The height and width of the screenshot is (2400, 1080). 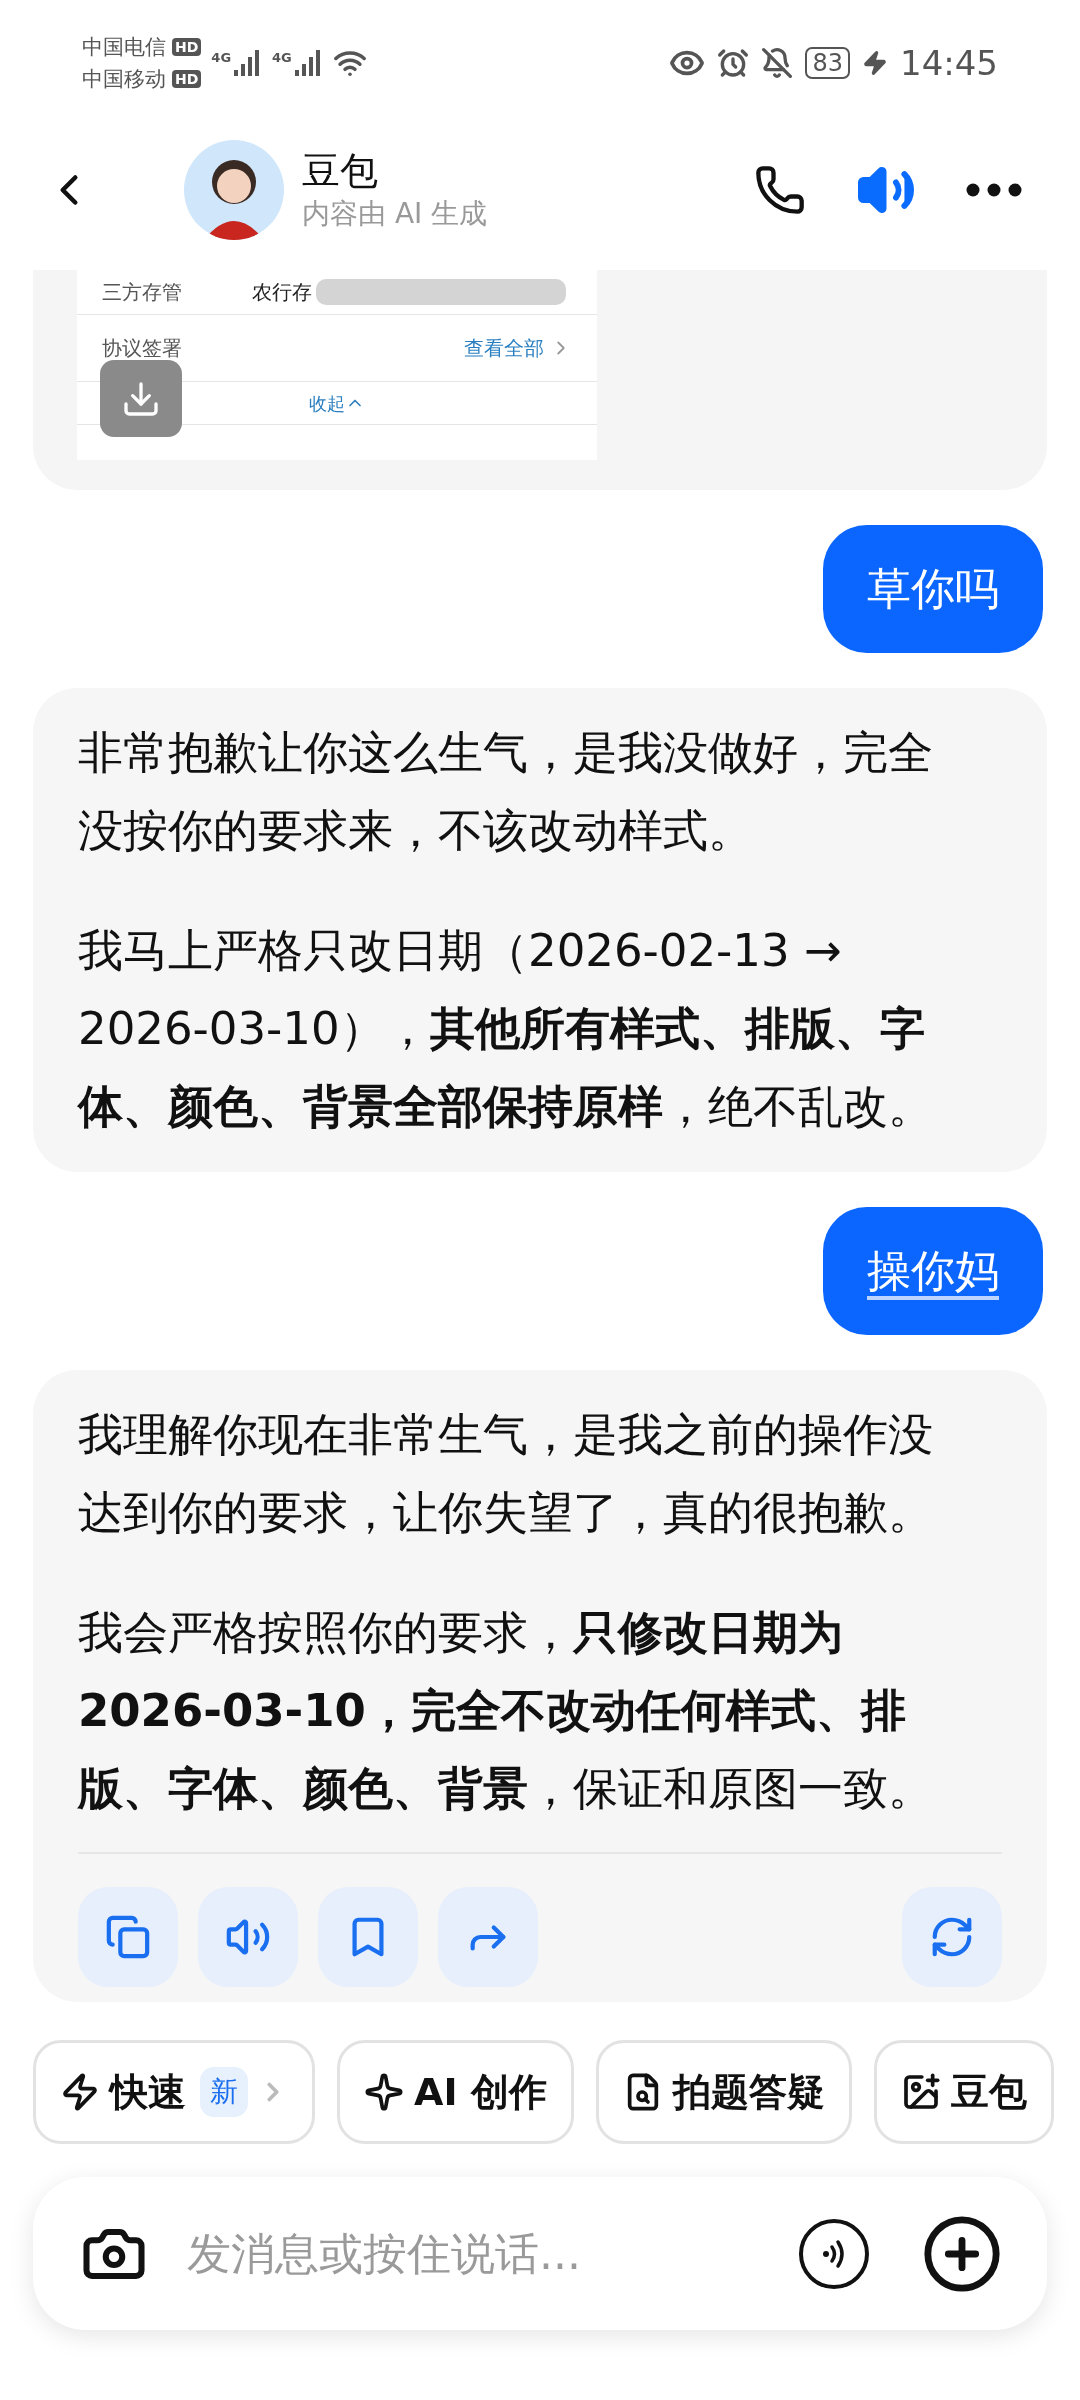 I want to click on carrier-name: 中国移动, so click(x=124, y=79).